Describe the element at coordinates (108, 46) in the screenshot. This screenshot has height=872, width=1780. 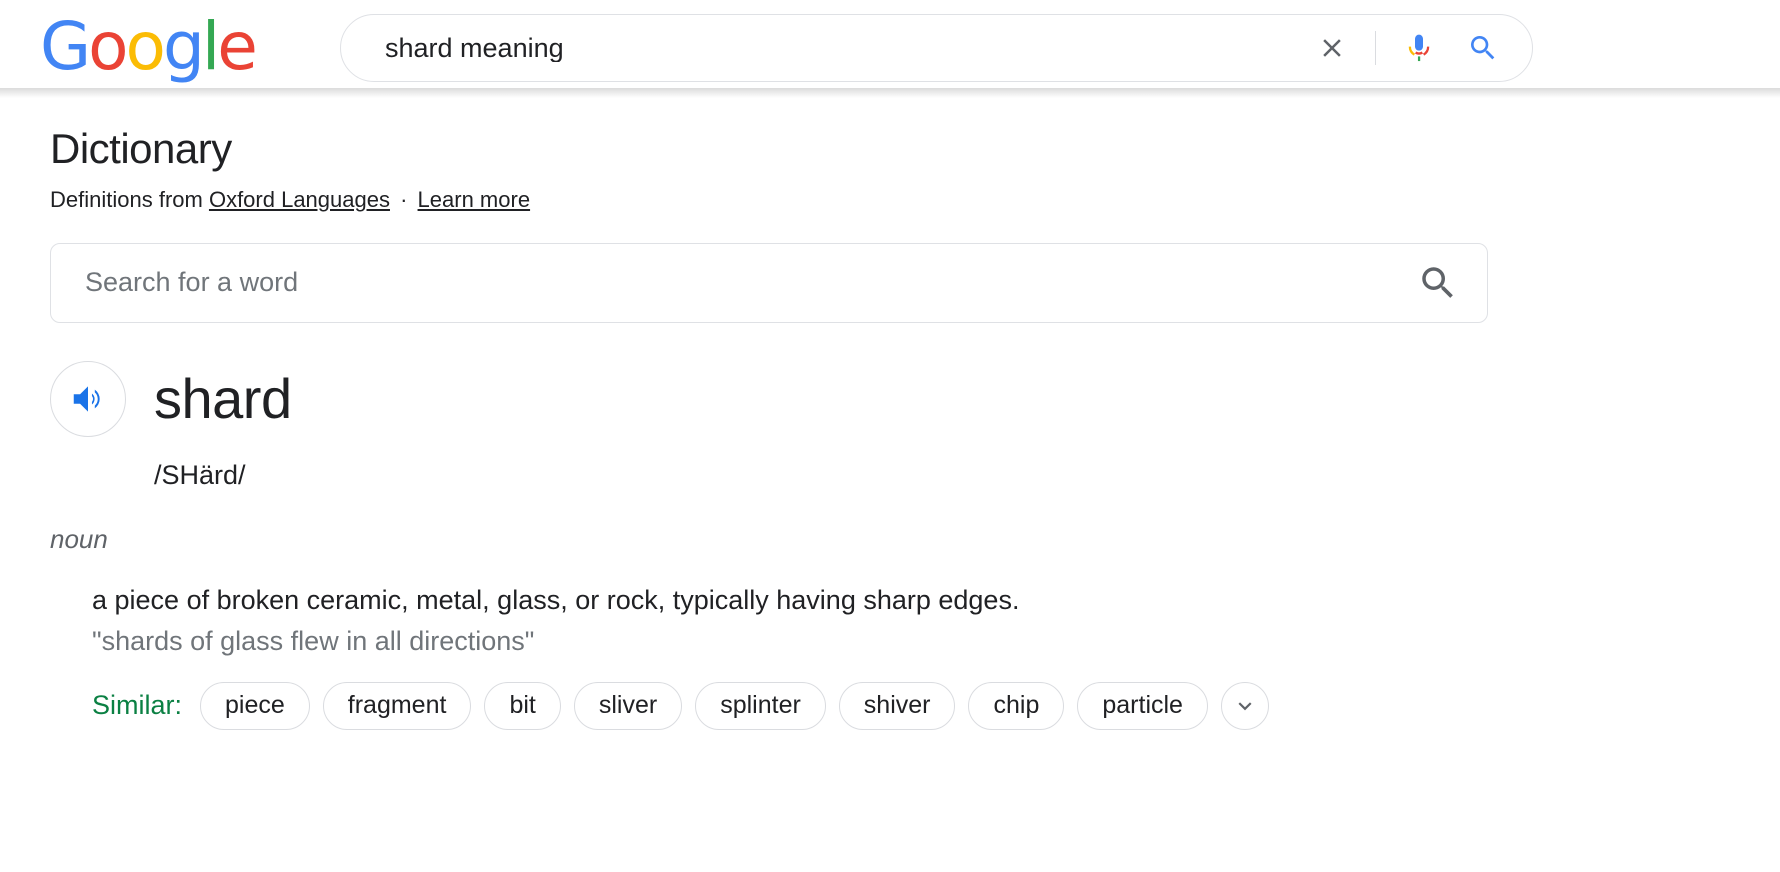
I see `logo-letter-o1: o` at that location.